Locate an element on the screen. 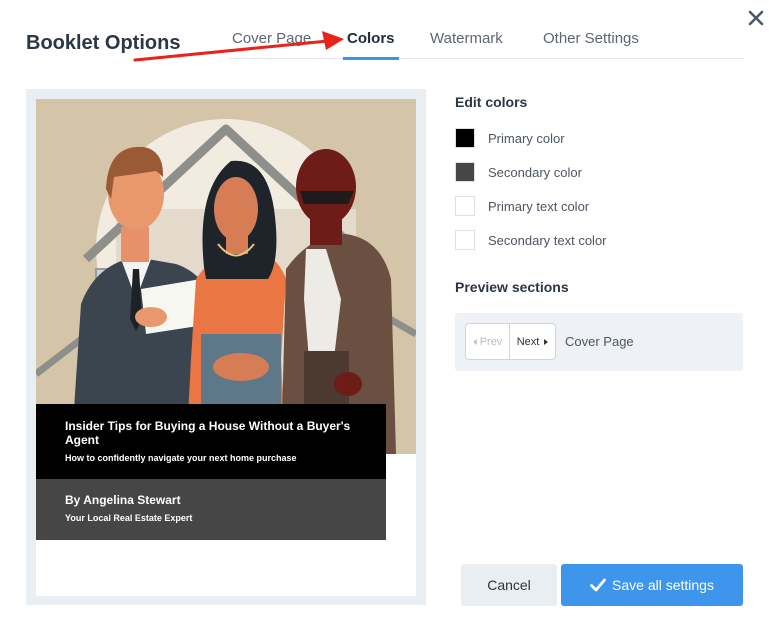 This screenshot has width=769, height=632. secondary-text-color-label: Secondary text color is located at coordinates (547, 240).